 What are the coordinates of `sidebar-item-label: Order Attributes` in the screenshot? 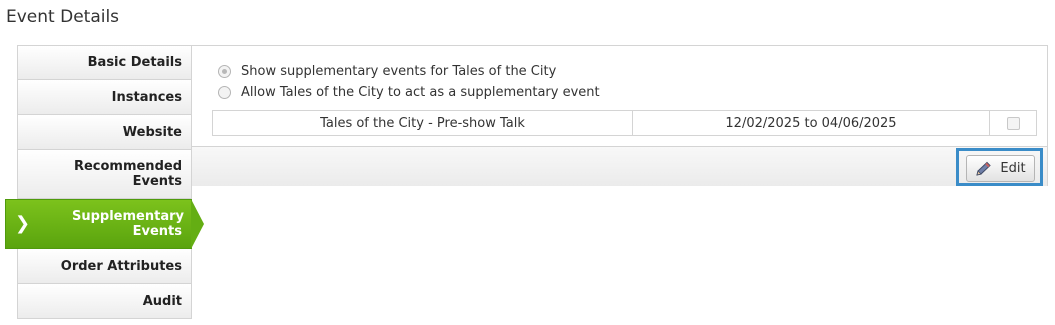 It's located at (121, 266).